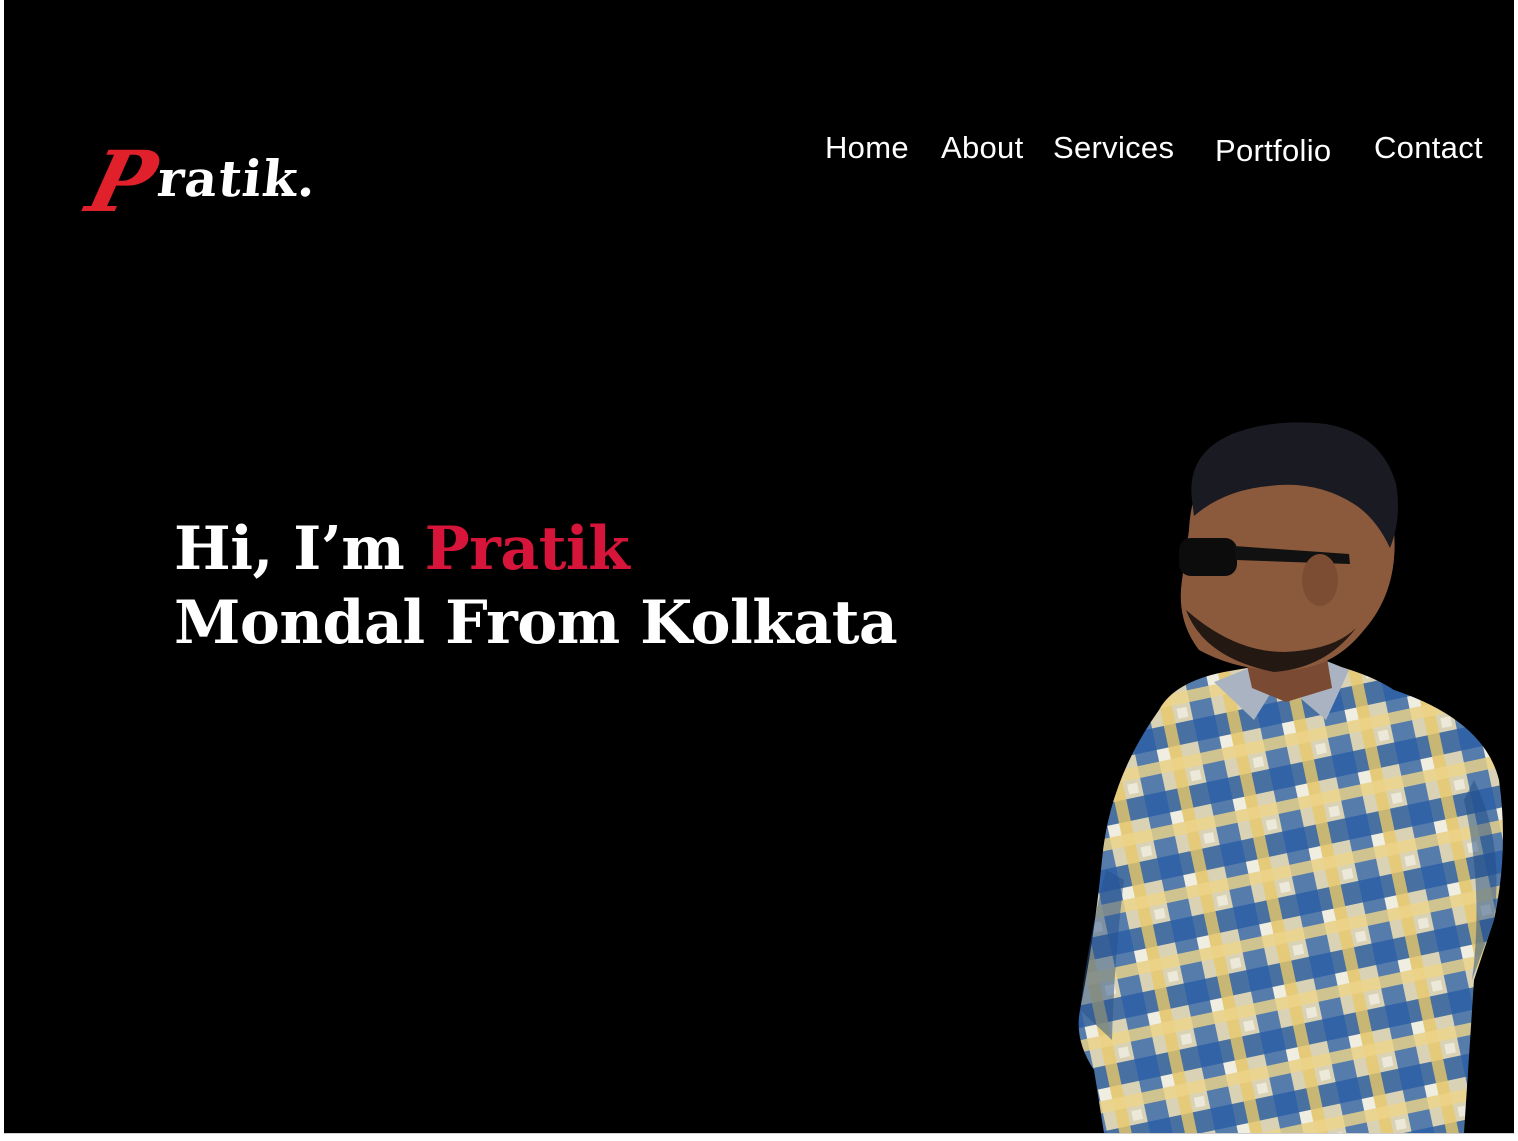  I want to click on main-nav: Home About Services Portfolio Contact, so click(759, 152).